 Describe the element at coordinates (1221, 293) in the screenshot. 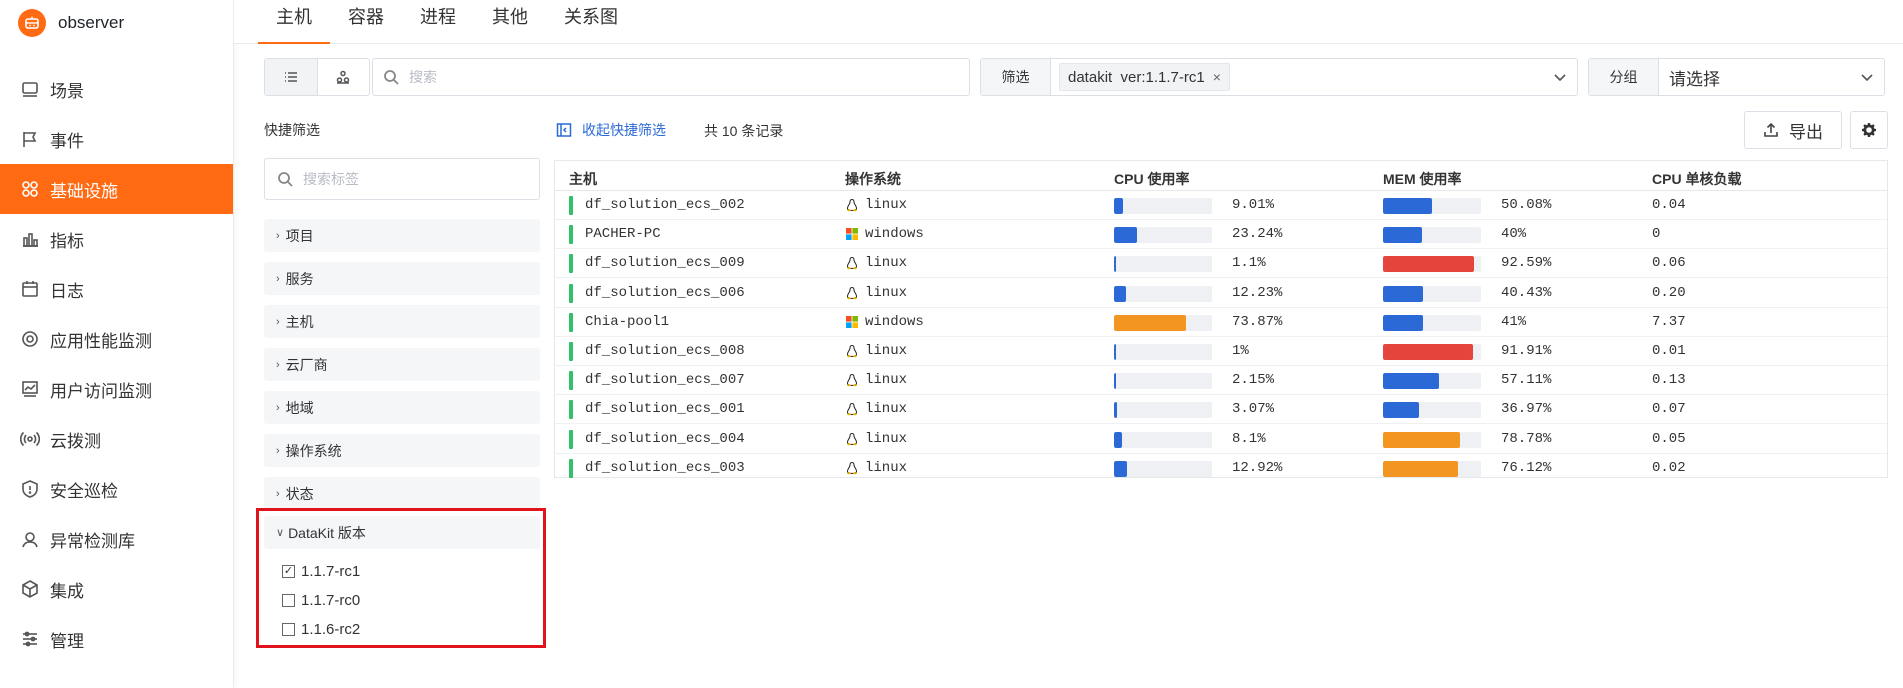

I see `table-row: df_solution_ecs_006 linux 12.23% 40.43% 0.20` at that location.